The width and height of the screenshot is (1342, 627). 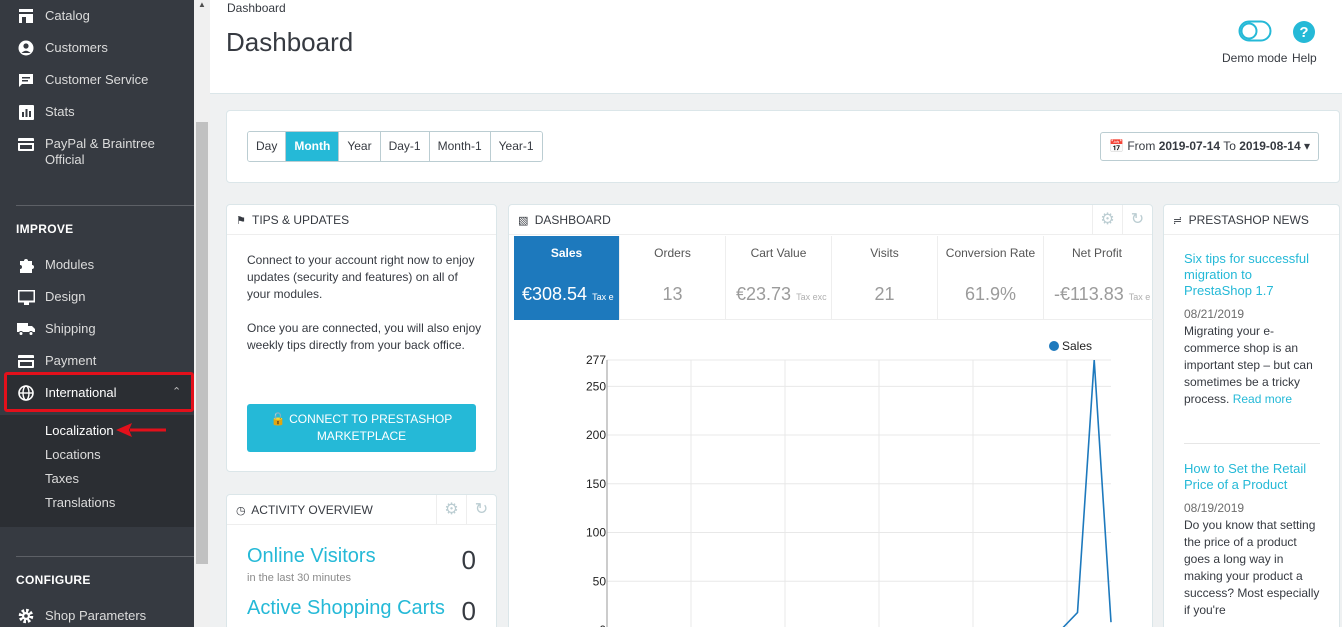 What do you see at coordinates (97, 297) in the screenshot?
I see `sidebar-item-design: Design` at bounding box center [97, 297].